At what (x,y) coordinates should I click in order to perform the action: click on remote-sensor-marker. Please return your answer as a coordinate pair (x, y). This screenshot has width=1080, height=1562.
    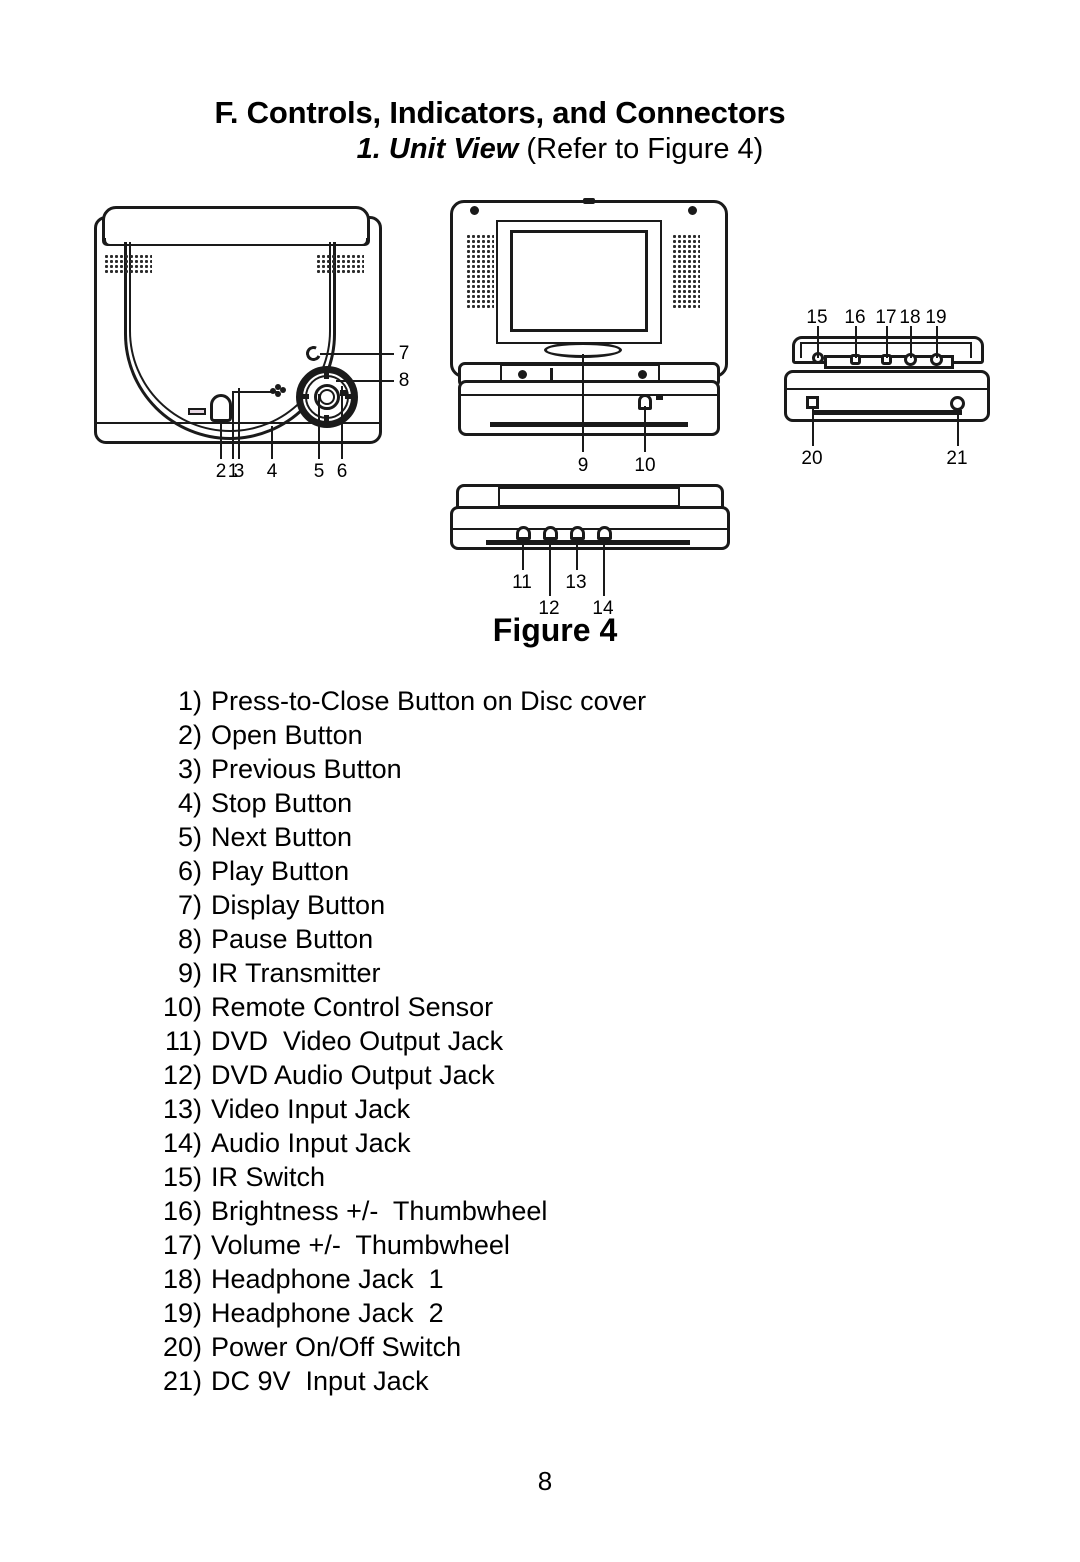
    Looking at the image, I should click on (659, 397).